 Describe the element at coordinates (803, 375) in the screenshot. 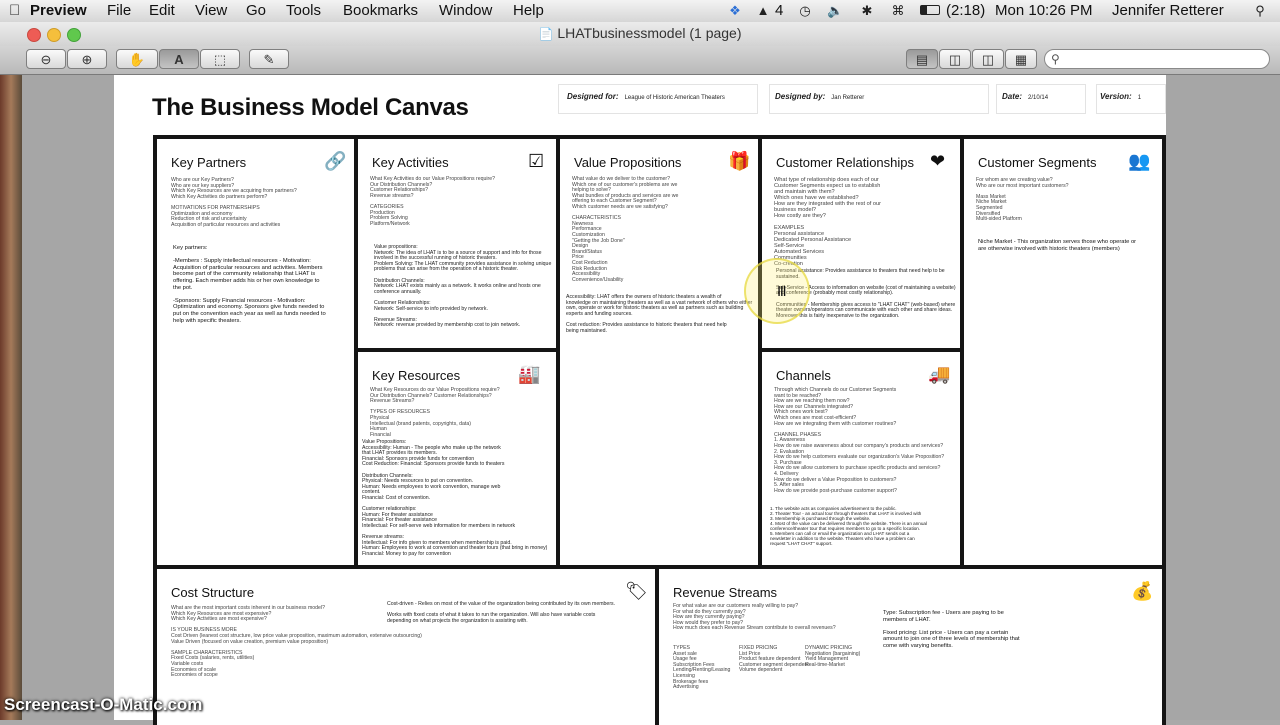

I see `channels-title: Channels` at that location.